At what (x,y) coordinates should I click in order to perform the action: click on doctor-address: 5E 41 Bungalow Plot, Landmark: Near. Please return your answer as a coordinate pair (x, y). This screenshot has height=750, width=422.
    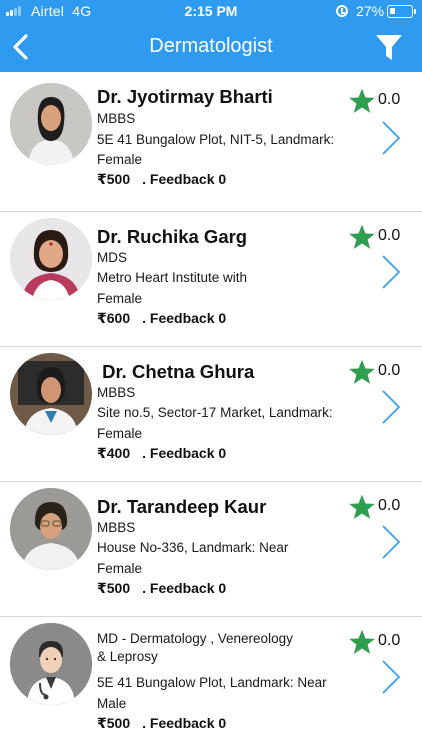
    Looking at the image, I should click on (212, 682).